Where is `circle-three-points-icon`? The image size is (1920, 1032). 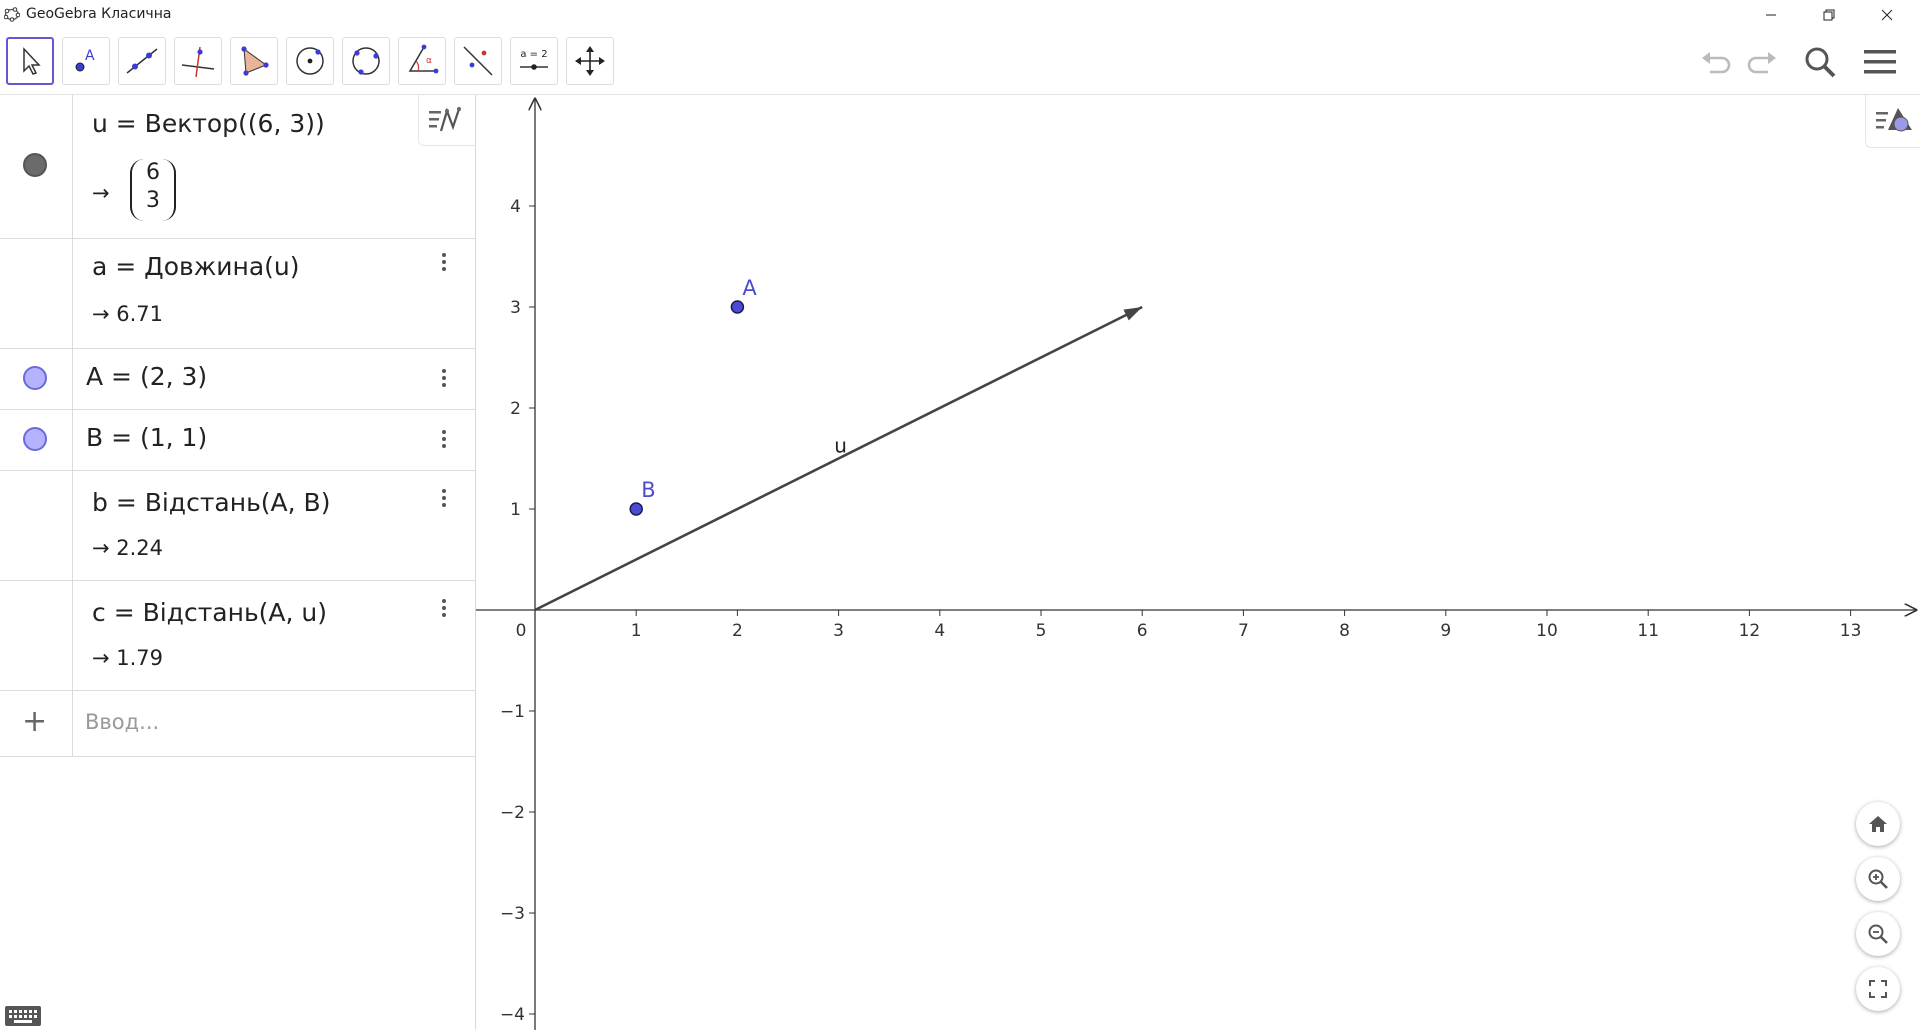
circle-three-points-icon is located at coordinates (366, 61).